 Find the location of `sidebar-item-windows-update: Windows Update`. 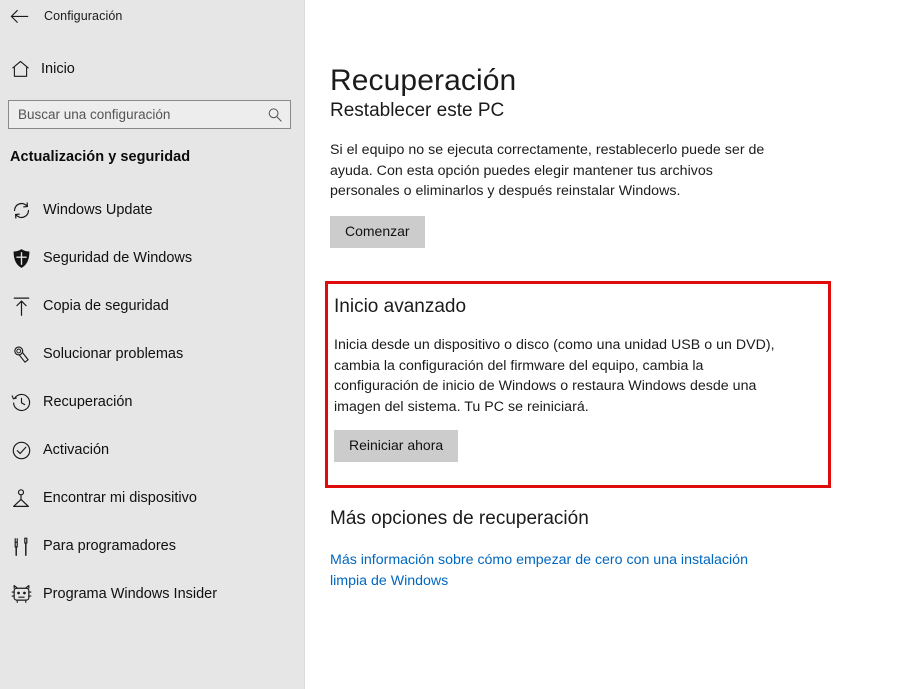

sidebar-item-windows-update: Windows Update is located at coordinates (152, 210).